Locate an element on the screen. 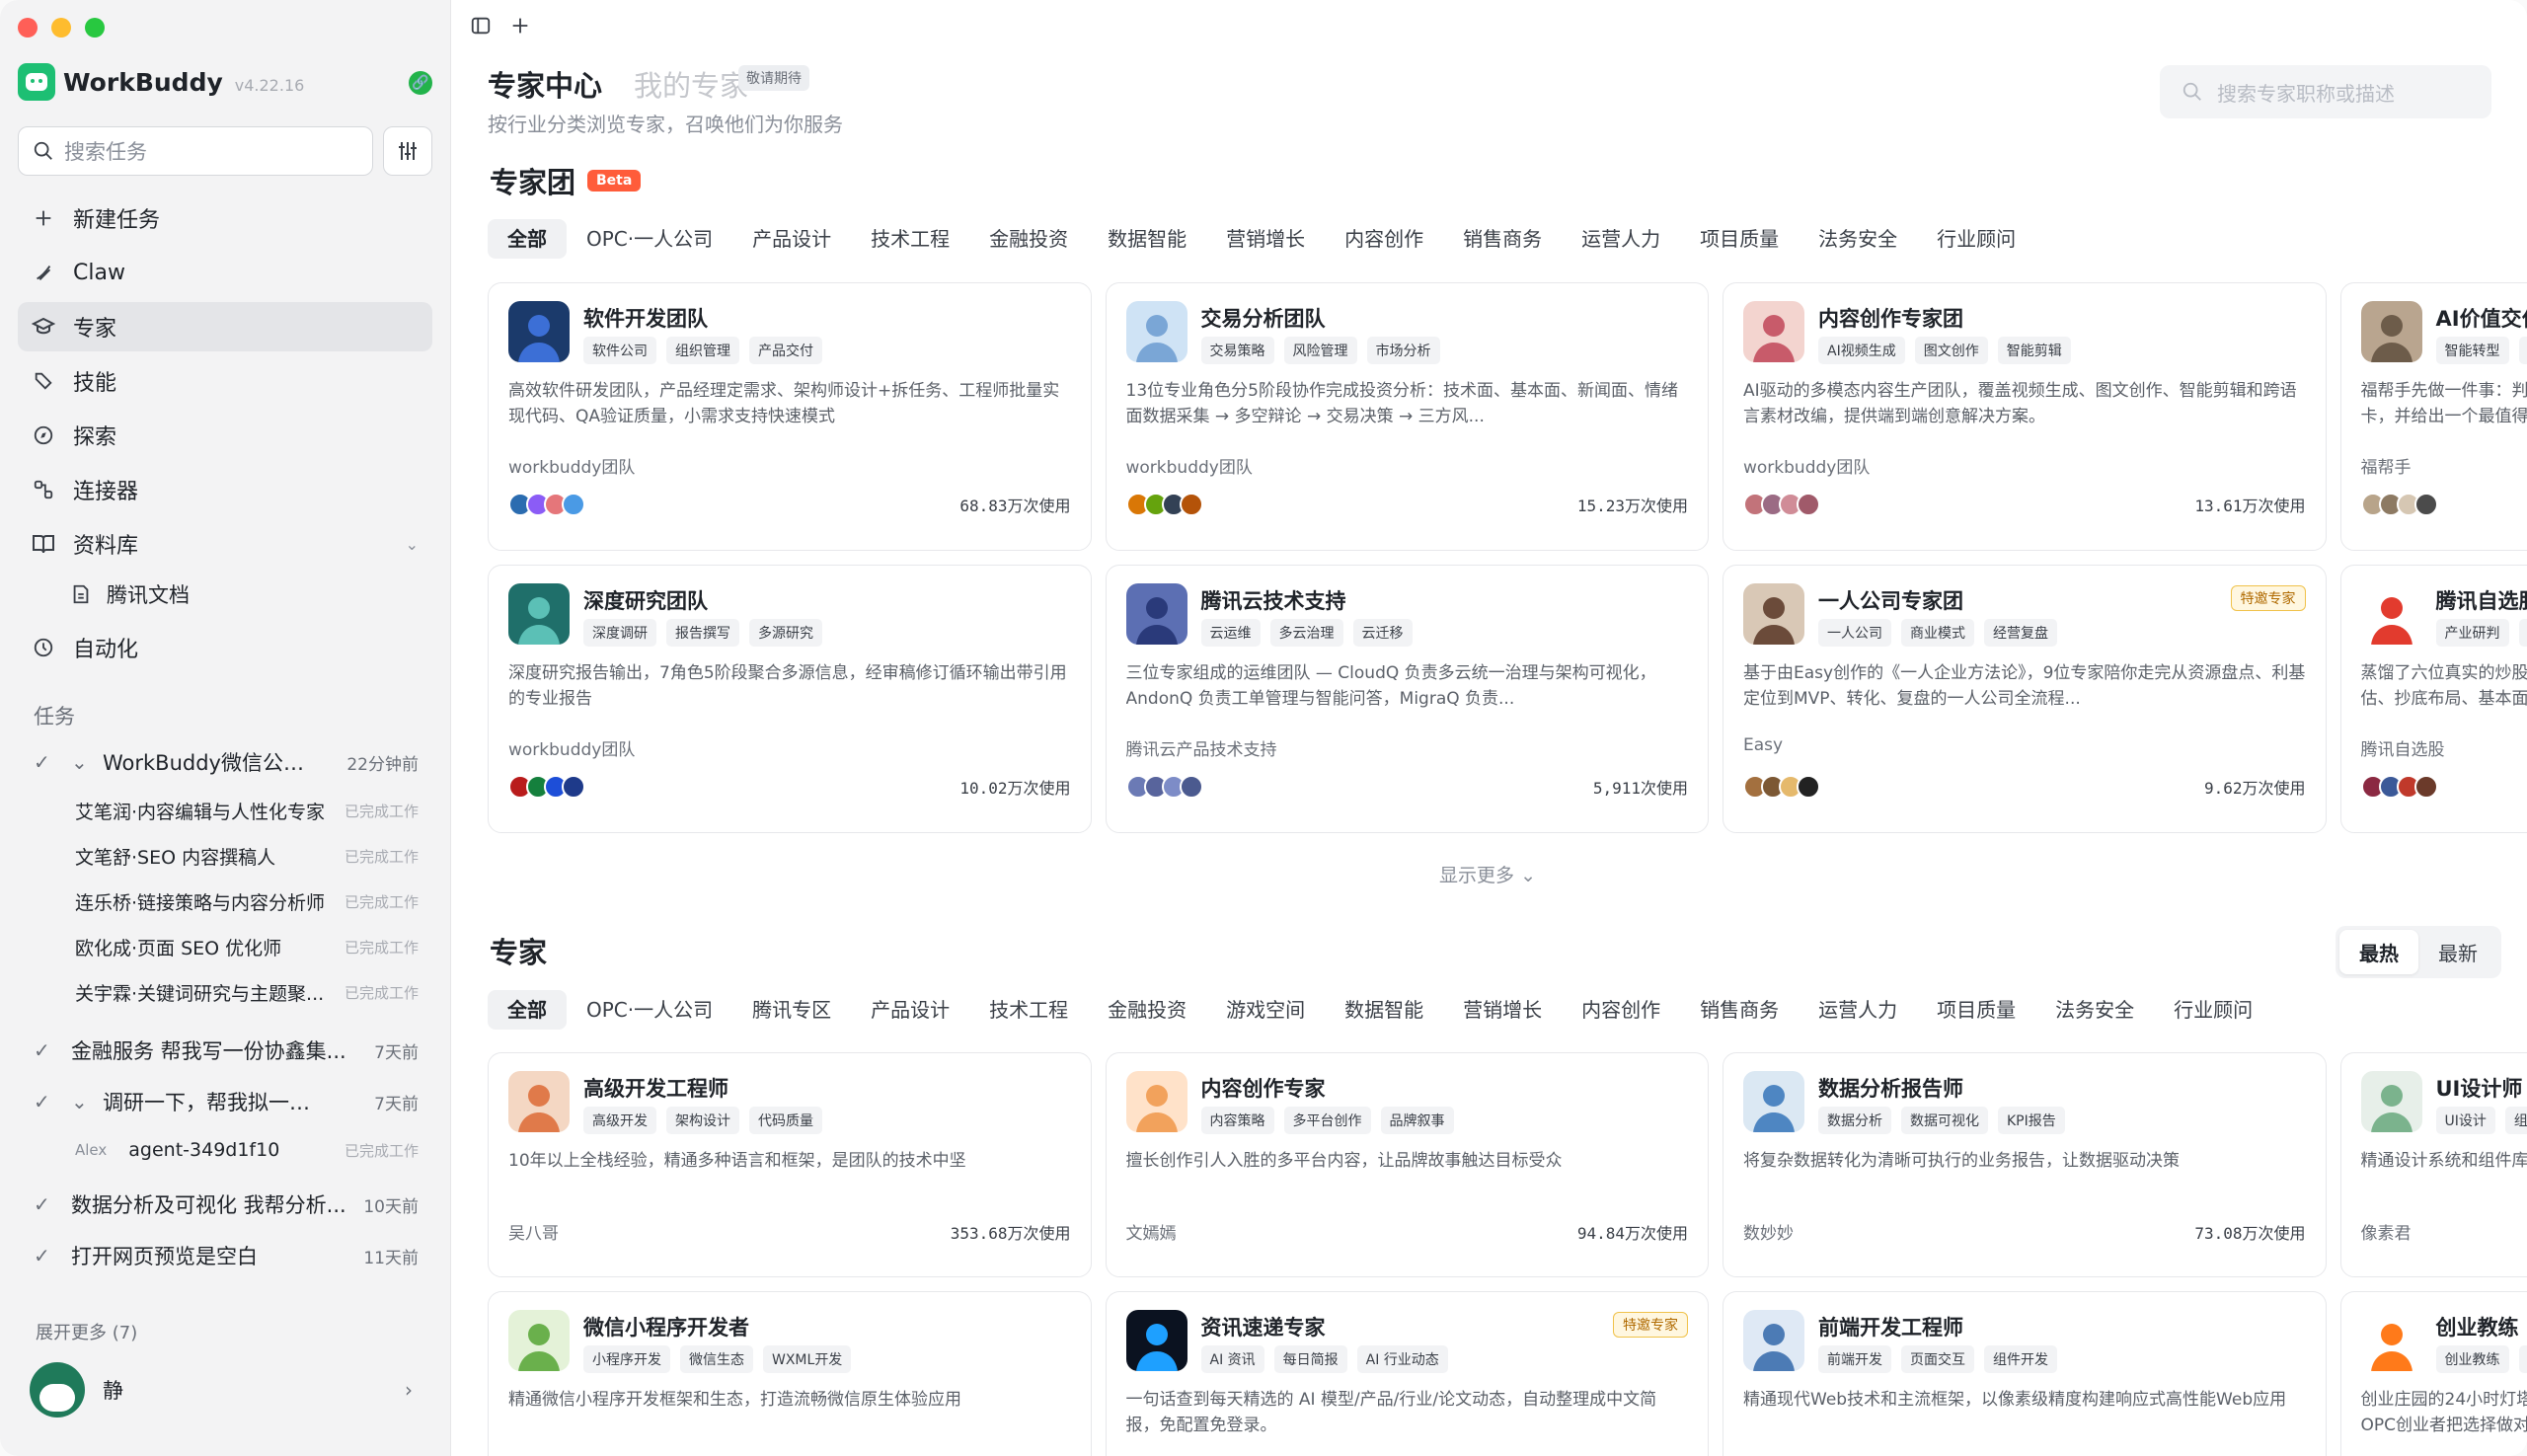 The width and height of the screenshot is (2527, 1456). nav-explore: 探索 is located at coordinates (225, 435).